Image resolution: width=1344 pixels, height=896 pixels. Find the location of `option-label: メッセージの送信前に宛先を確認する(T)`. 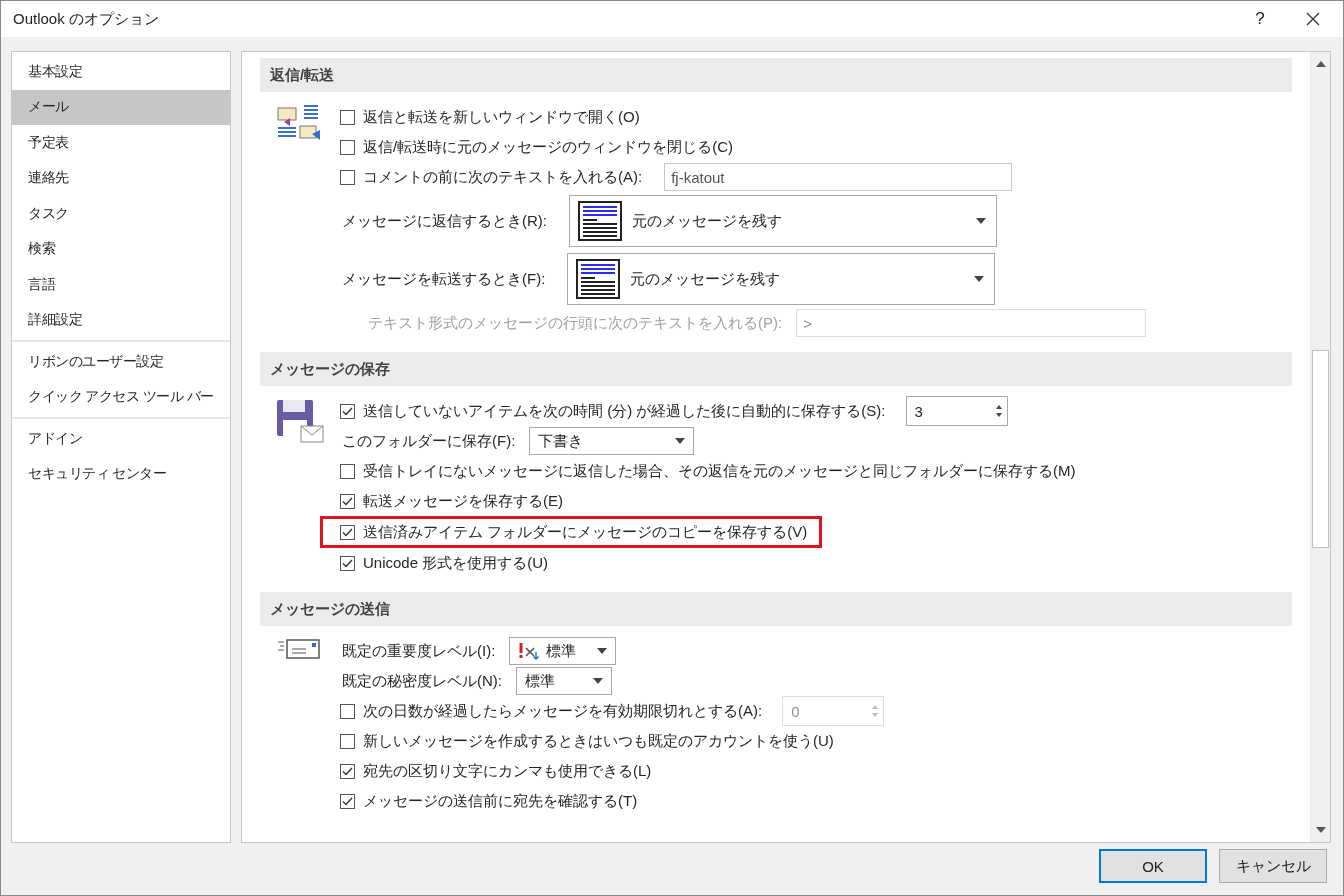

option-label: メッセージの送信前に宛先を確認する(T) is located at coordinates (500, 801).